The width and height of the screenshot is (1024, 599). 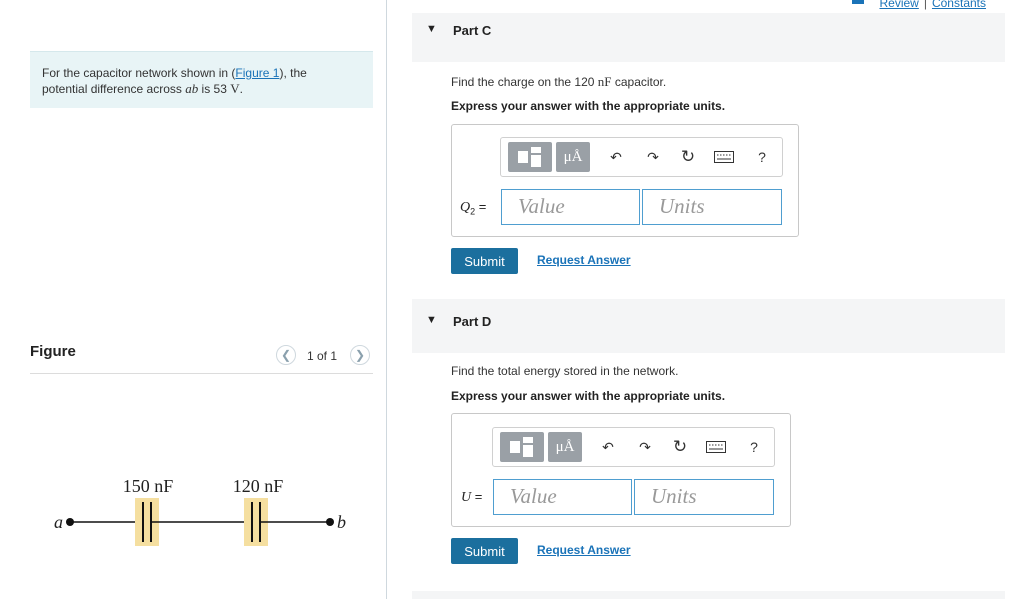 I want to click on part-c-units-input: Units, so click(x=712, y=207).